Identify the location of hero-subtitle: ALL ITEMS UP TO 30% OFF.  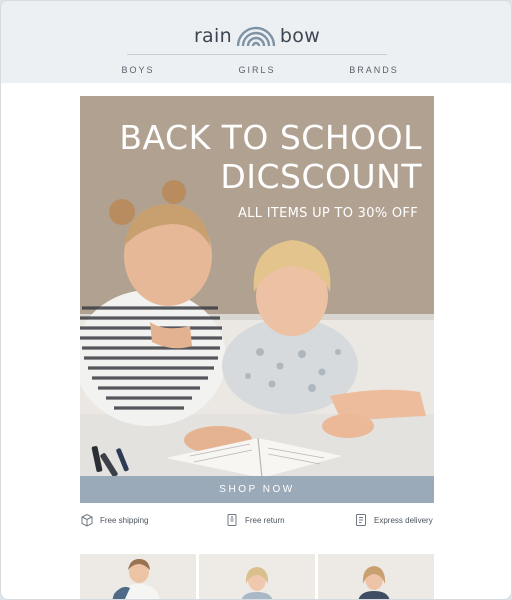
(327, 213).